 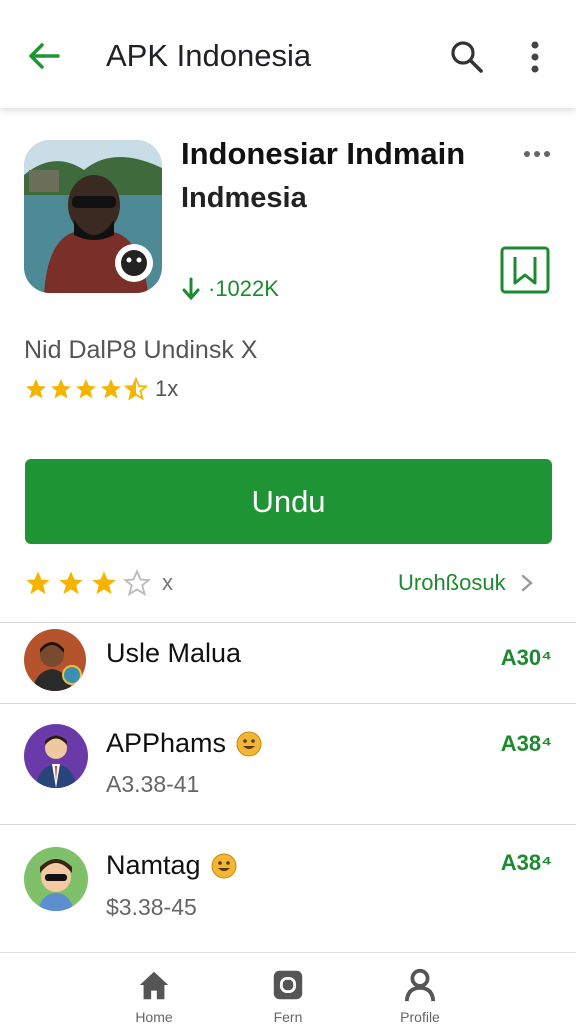 I want to click on chevron-right-icon, so click(x=527, y=583).